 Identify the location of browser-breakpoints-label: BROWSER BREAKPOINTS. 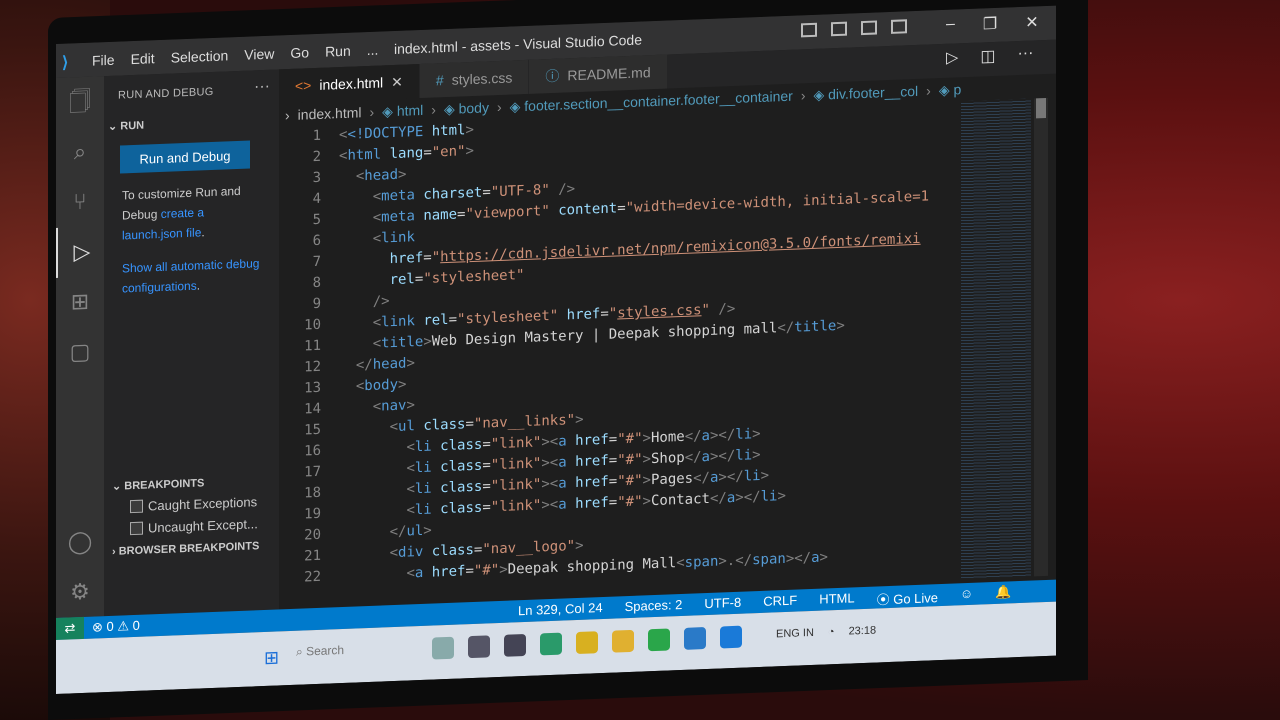
(189, 549).